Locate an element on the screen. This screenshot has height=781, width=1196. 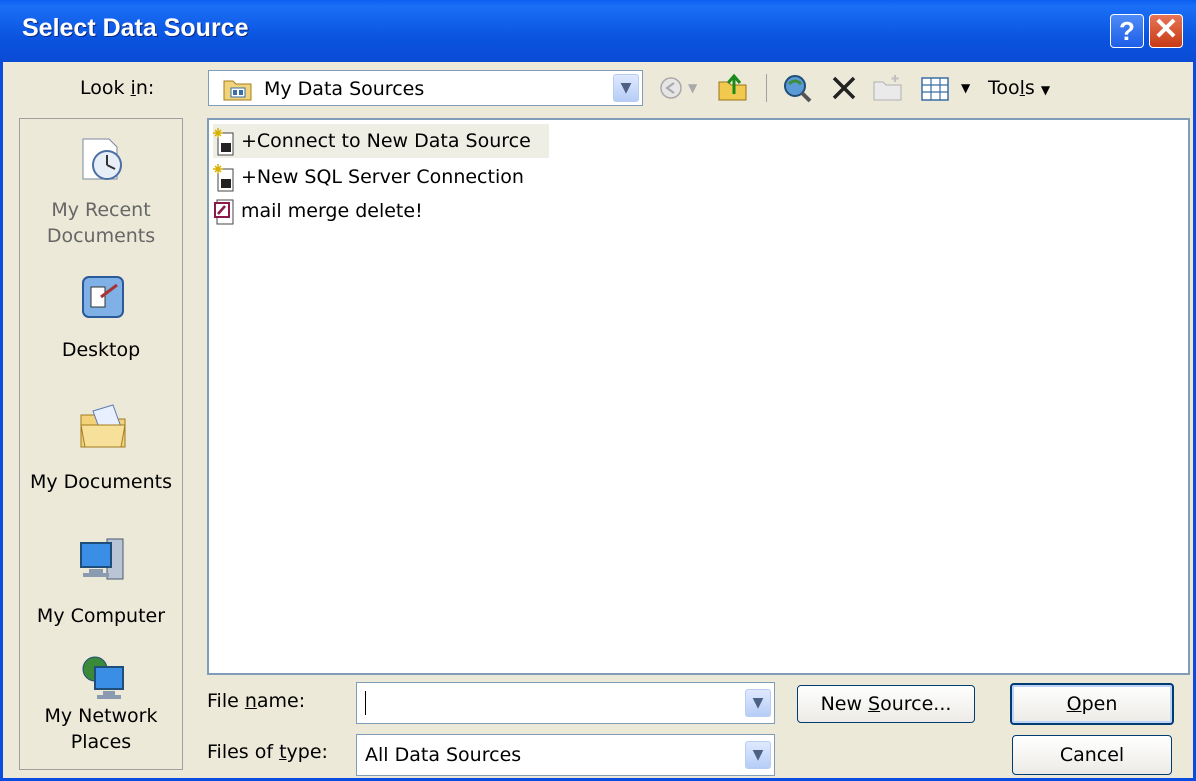
file-item-mail-merge-delete: mail merge delete! is located at coordinates (318, 211).